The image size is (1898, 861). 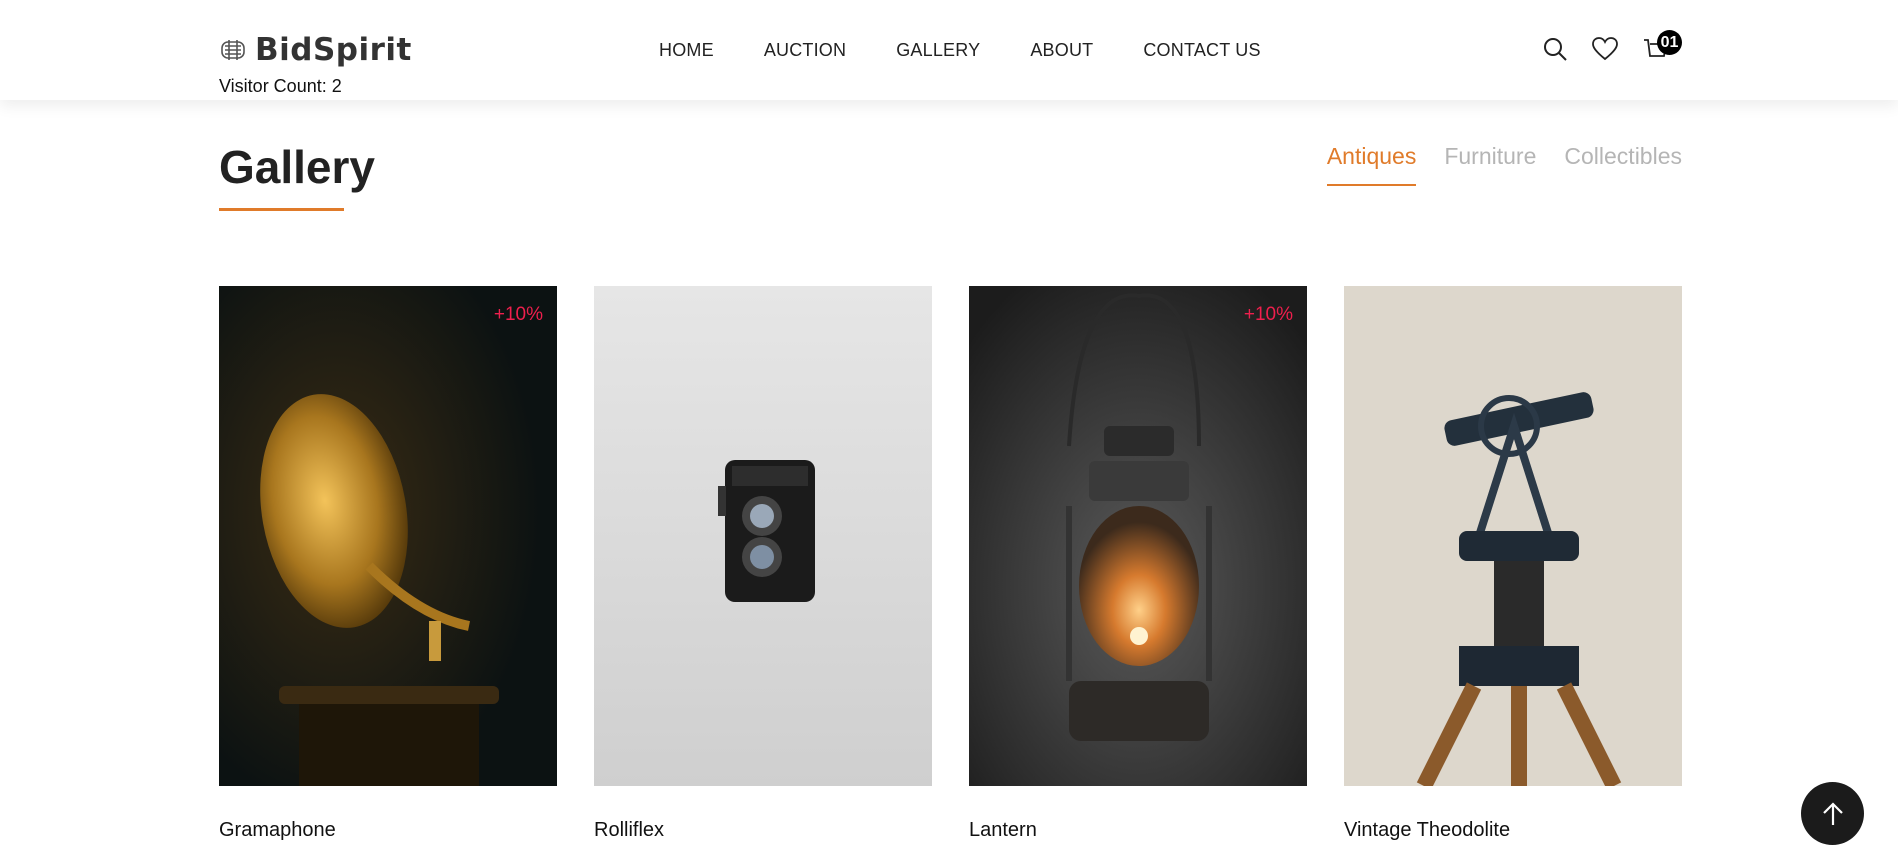 I want to click on product-card: +10% Lantern, so click(x=1138, y=564).